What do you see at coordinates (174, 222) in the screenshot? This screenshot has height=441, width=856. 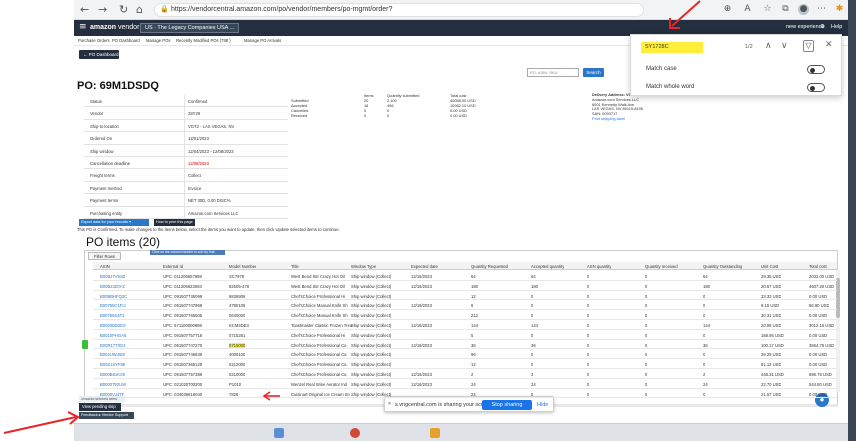 I see `print-page-button: How to print this page` at bounding box center [174, 222].